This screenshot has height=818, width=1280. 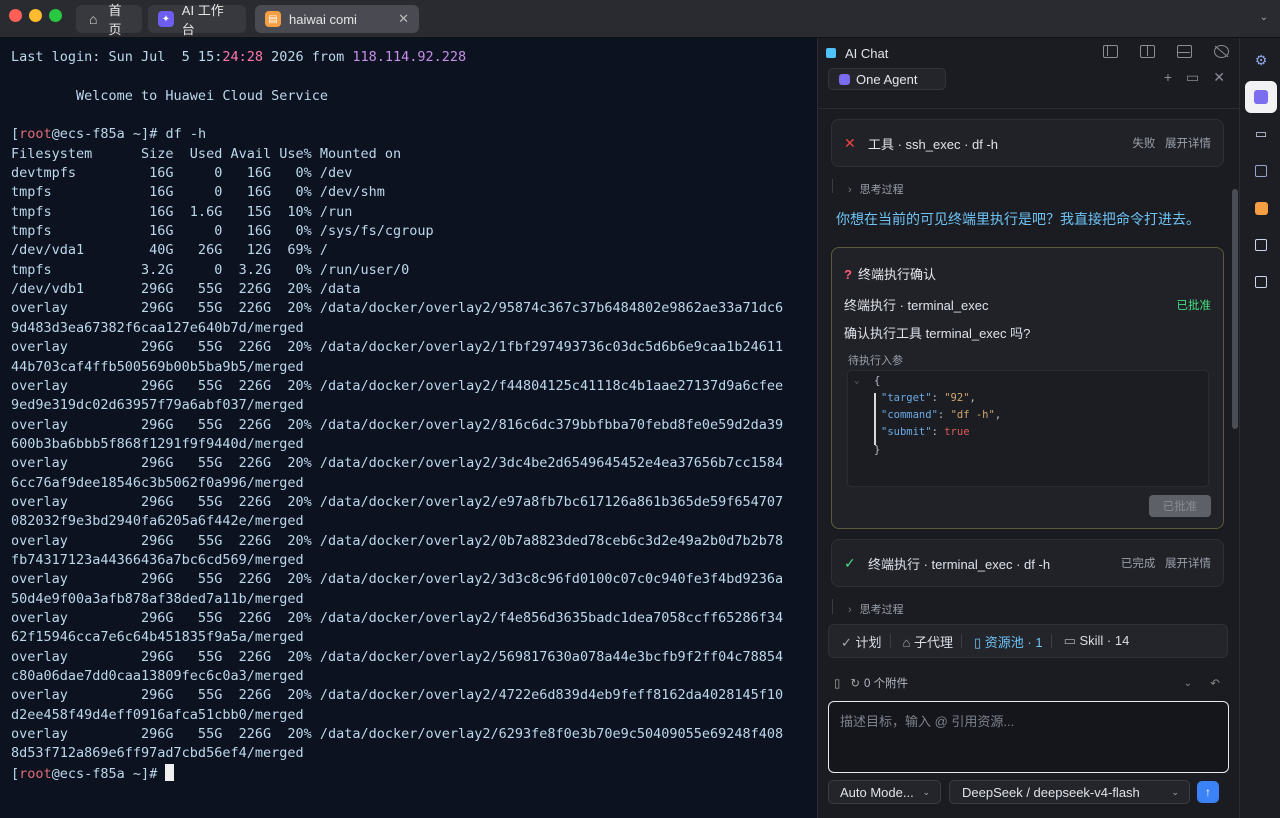 What do you see at coordinates (157, 637) in the screenshot?
I see `terminal-line: 62f15946cca7e6c64b451835f9a5a/merged` at bounding box center [157, 637].